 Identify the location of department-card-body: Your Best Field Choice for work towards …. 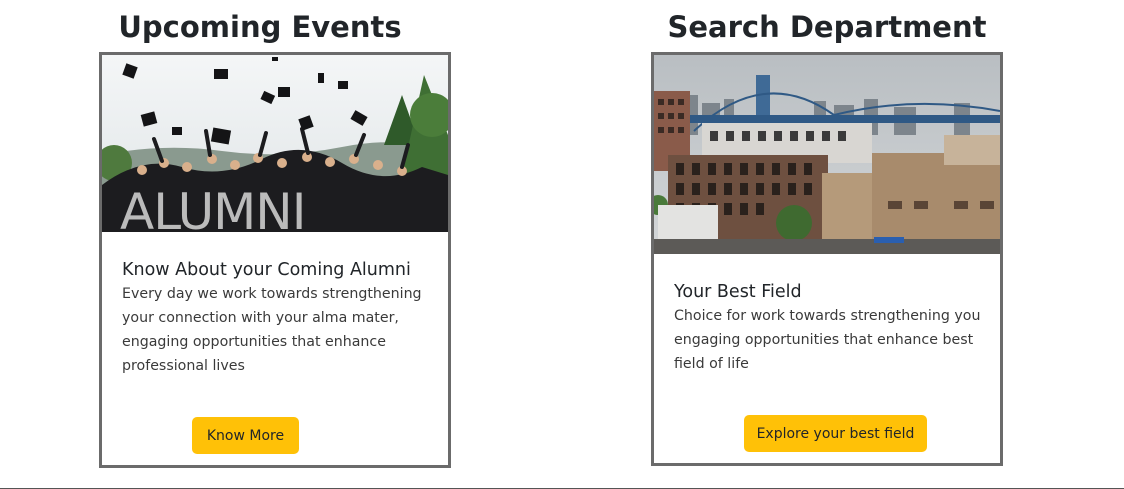
(830, 329).